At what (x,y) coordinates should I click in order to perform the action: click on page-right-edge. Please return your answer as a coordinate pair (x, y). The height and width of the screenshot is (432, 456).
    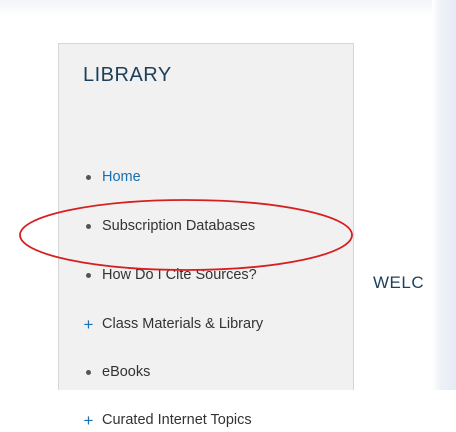
    Looking at the image, I should click on (444, 195).